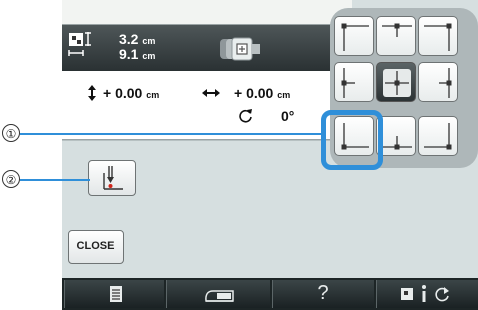 This screenshot has height=310, width=478. What do you see at coordinates (211, 93) in the screenshot?
I see `left-right-arrow-icon` at bounding box center [211, 93].